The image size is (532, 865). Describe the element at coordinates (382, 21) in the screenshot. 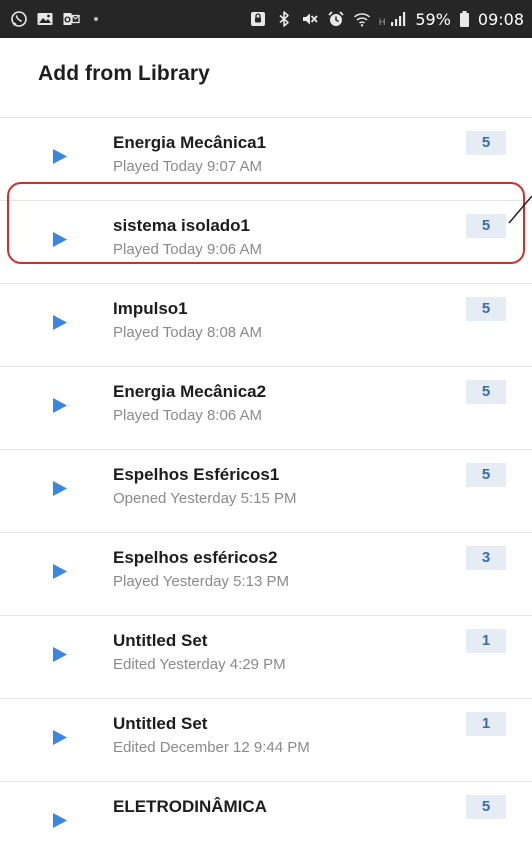

I see `network-type: H` at that location.